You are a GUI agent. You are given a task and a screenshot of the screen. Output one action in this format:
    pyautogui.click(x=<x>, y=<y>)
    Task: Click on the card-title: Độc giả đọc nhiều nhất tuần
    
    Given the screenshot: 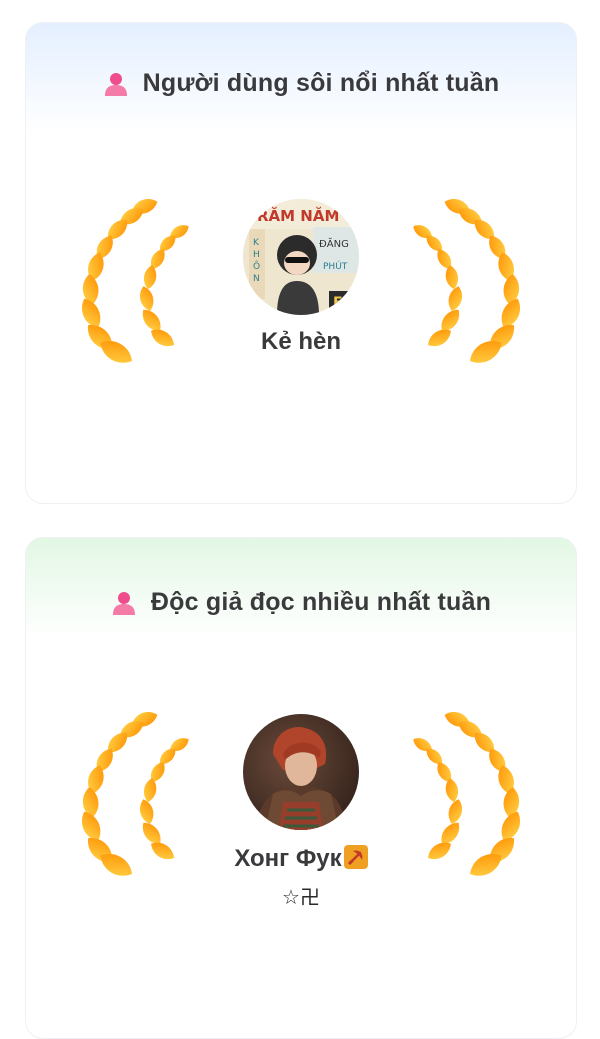 What is the action you would take?
    pyautogui.click(x=321, y=602)
    